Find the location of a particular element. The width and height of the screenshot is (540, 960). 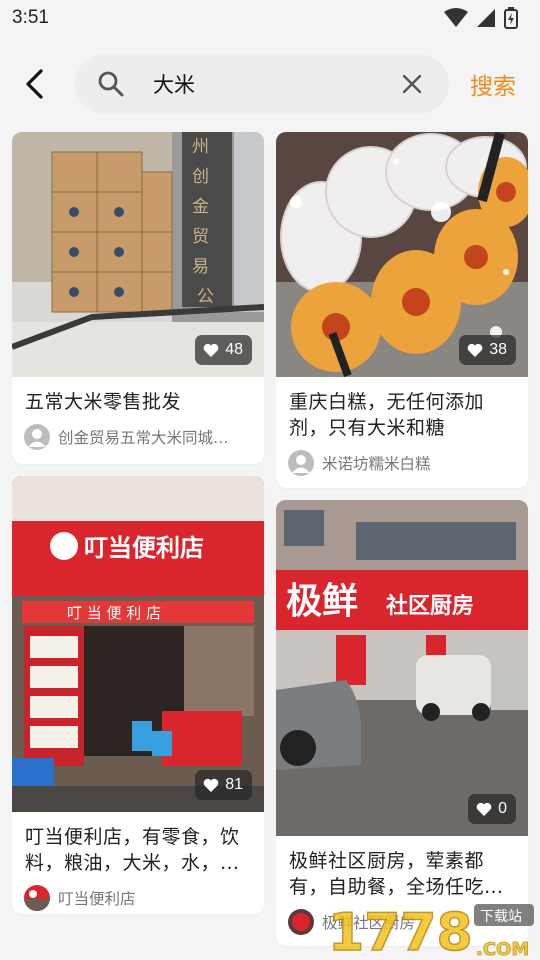

kitchen-sign-small: 社区厨房 is located at coordinates (430, 606).